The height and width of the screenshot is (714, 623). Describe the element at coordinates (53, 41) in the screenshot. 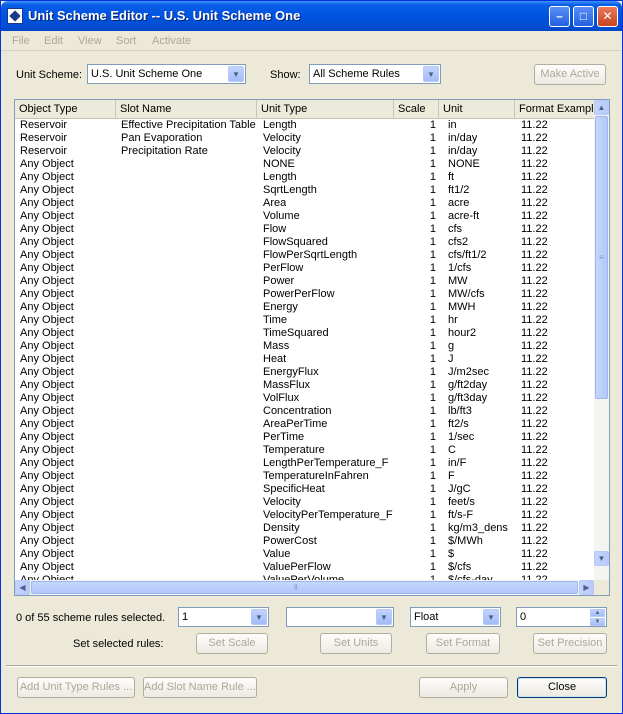

I see `menu-edit: Edit` at that location.